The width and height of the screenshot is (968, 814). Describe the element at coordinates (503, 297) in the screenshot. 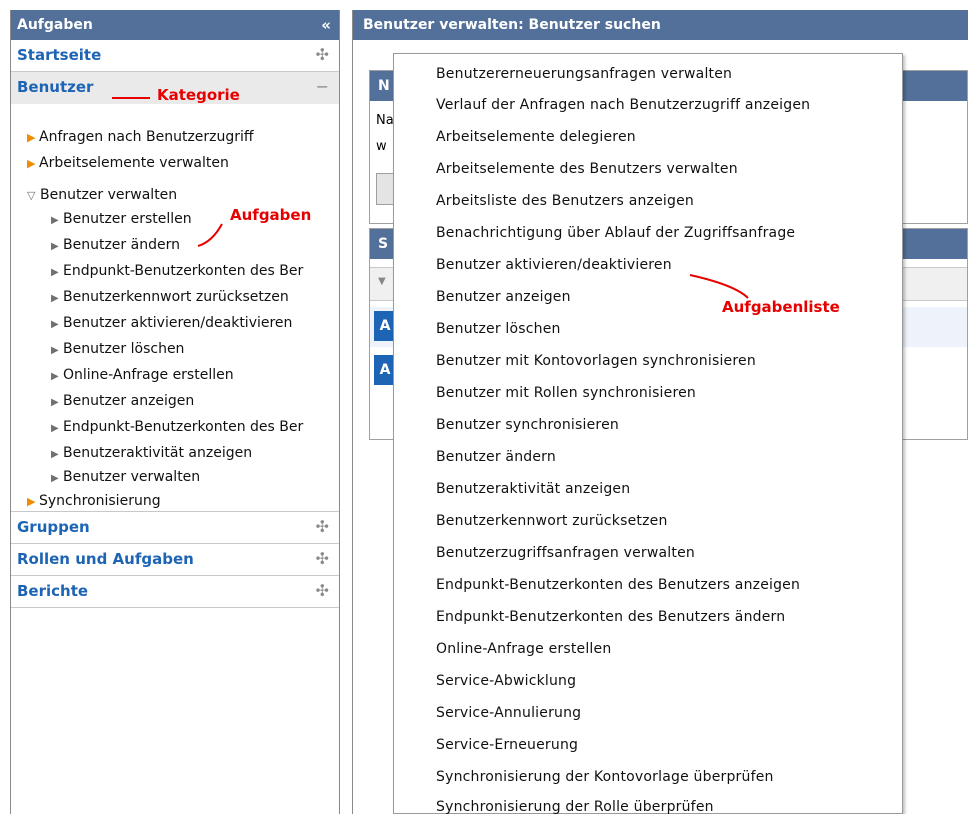

I see `menu-item: Benutzer anzeigen` at that location.